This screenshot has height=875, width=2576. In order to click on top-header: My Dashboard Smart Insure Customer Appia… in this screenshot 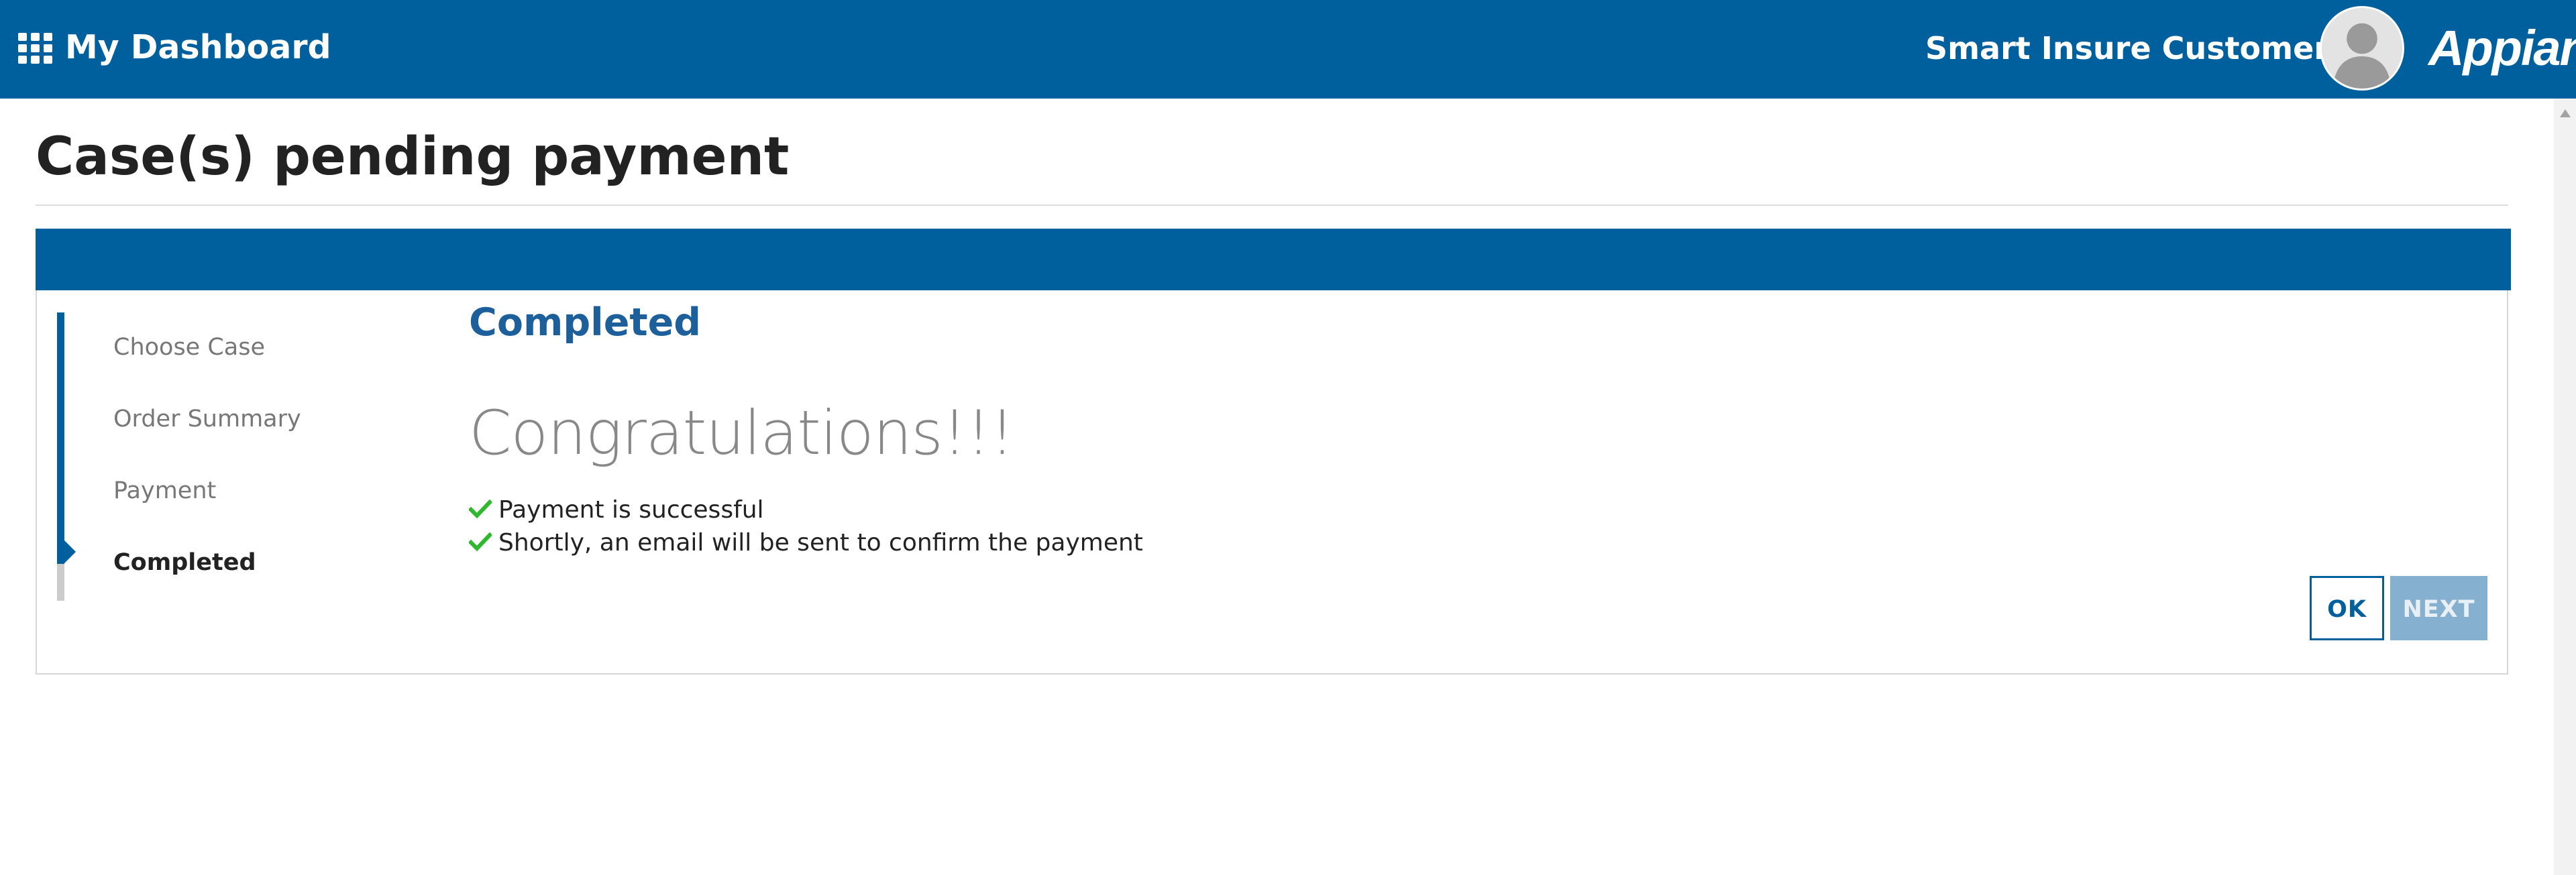, I will do `click(1288, 49)`.